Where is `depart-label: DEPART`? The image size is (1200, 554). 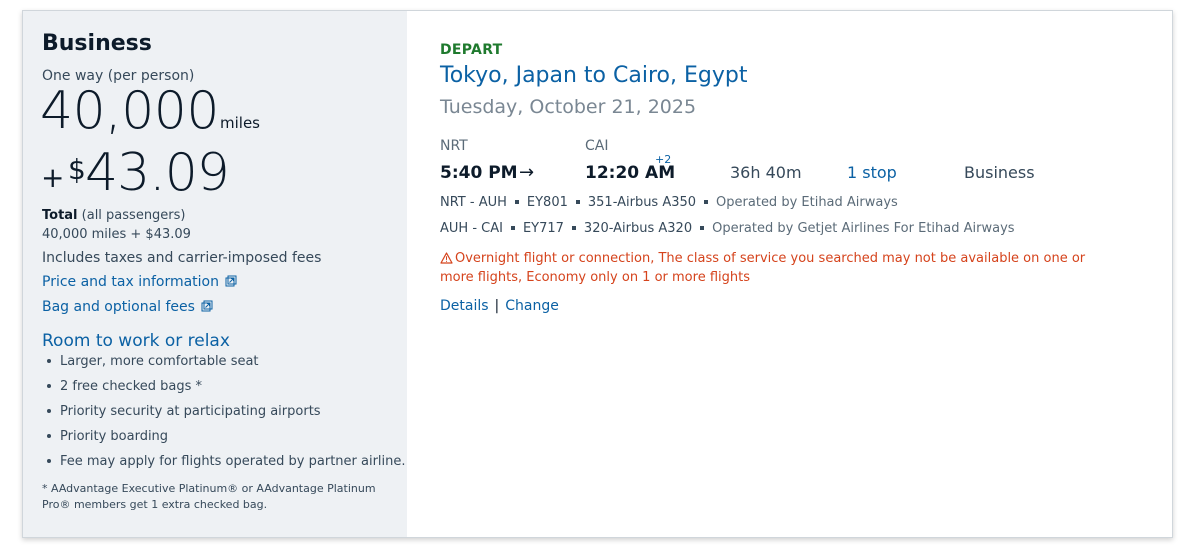
depart-label: DEPART is located at coordinates (471, 50).